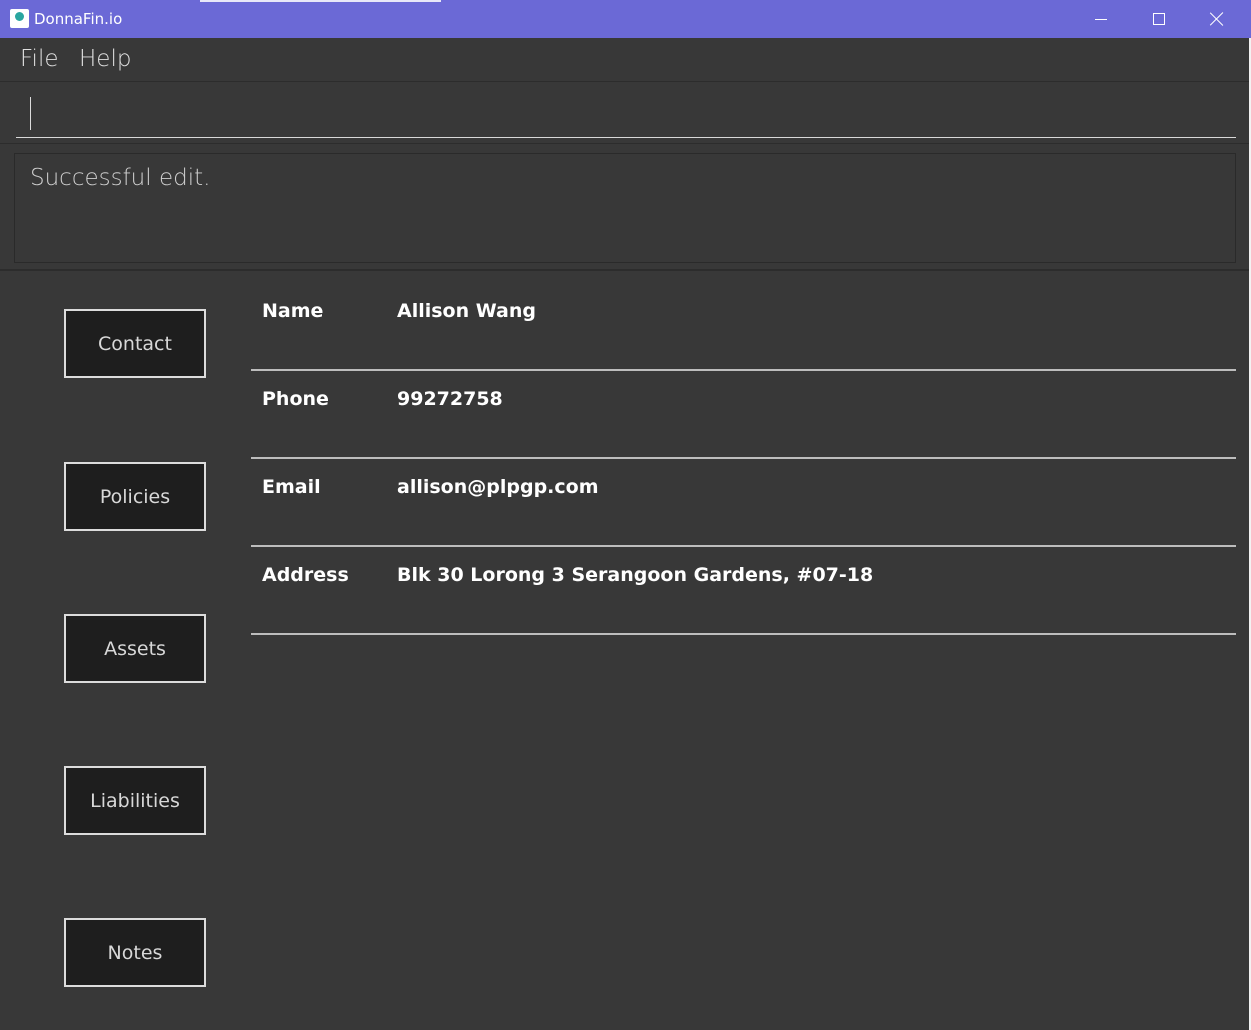  I want to click on result-panel: Successful edit., so click(625, 208).